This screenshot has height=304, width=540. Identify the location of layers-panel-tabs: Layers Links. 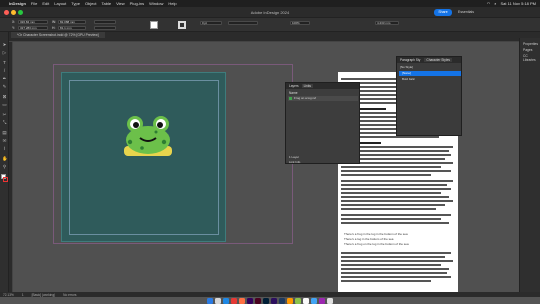
(322, 86).